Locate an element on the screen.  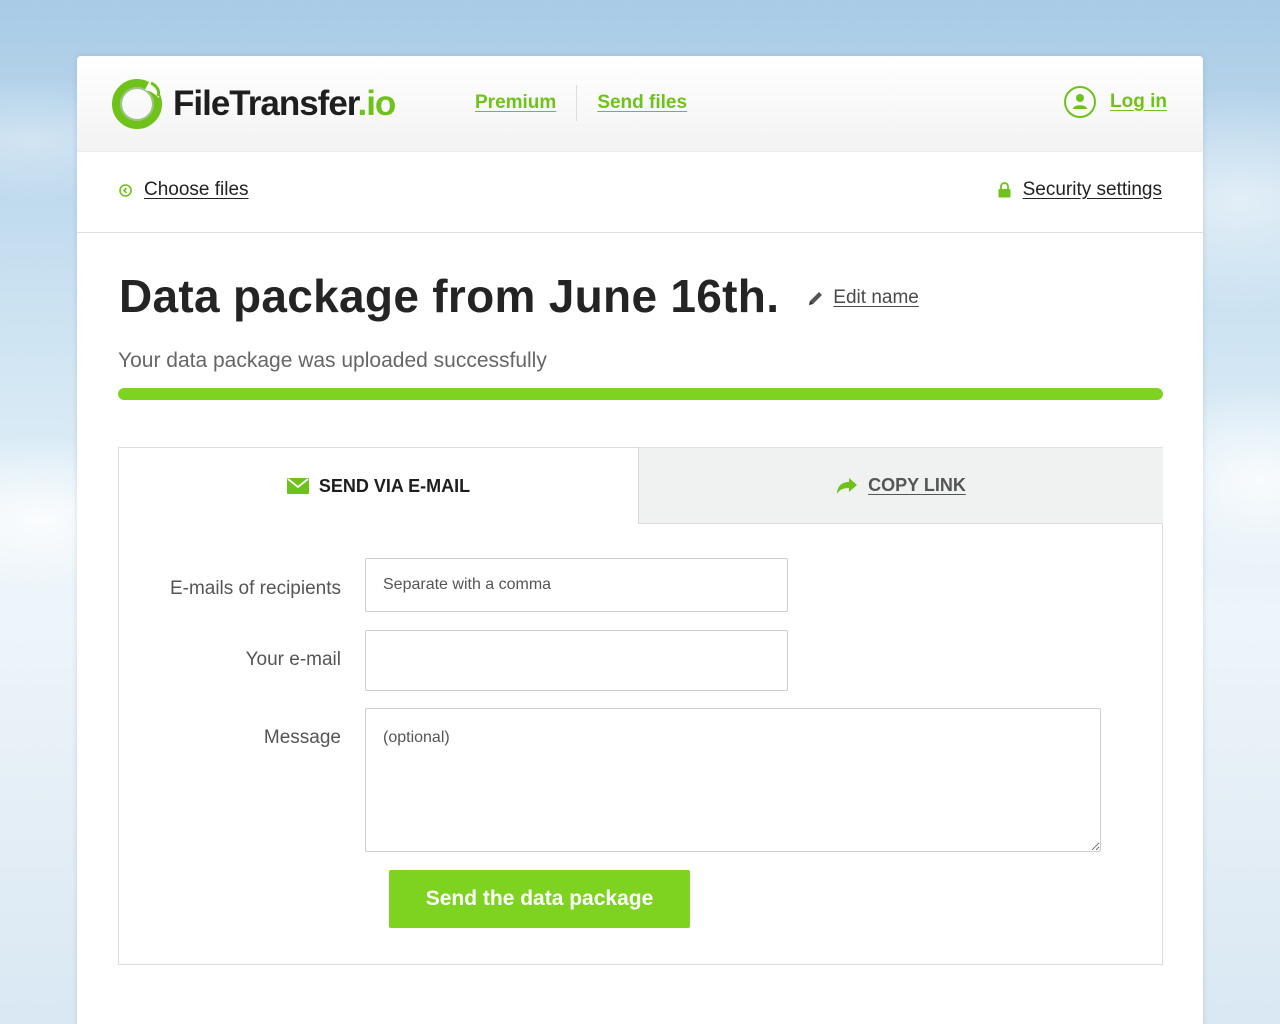
recipients-label: E-mails of recipients is located at coordinates (255, 588).